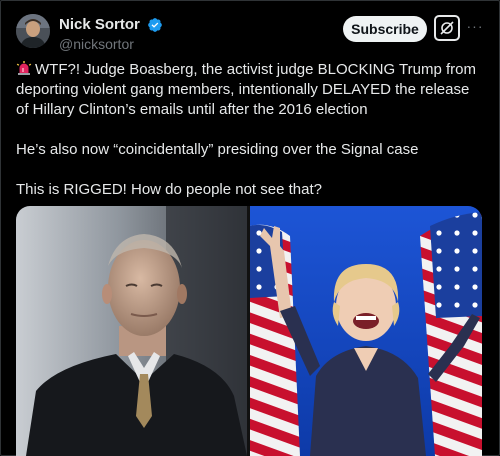 The width and height of the screenshot is (500, 456). What do you see at coordinates (99, 24) in the screenshot?
I see `display-name: Nick Sortor` at bounding box center [99, 24].